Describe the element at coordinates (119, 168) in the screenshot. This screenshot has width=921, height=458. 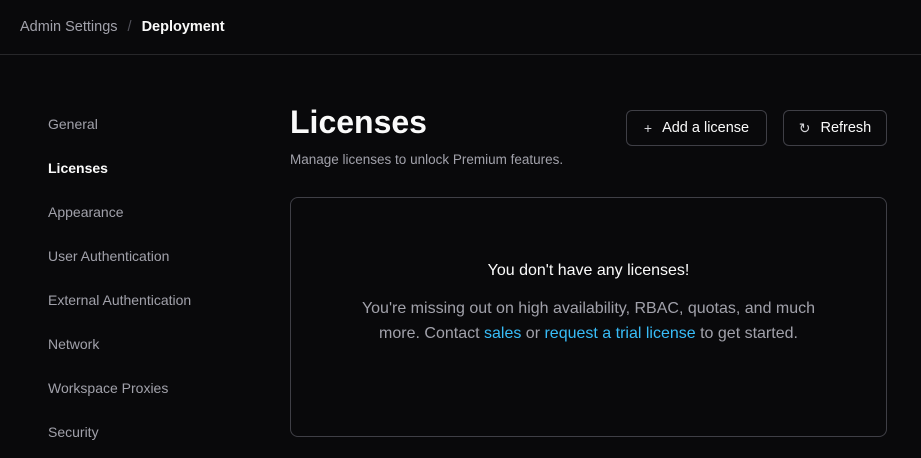
I see `sidebar-item-licenses: Licenses` at that location.